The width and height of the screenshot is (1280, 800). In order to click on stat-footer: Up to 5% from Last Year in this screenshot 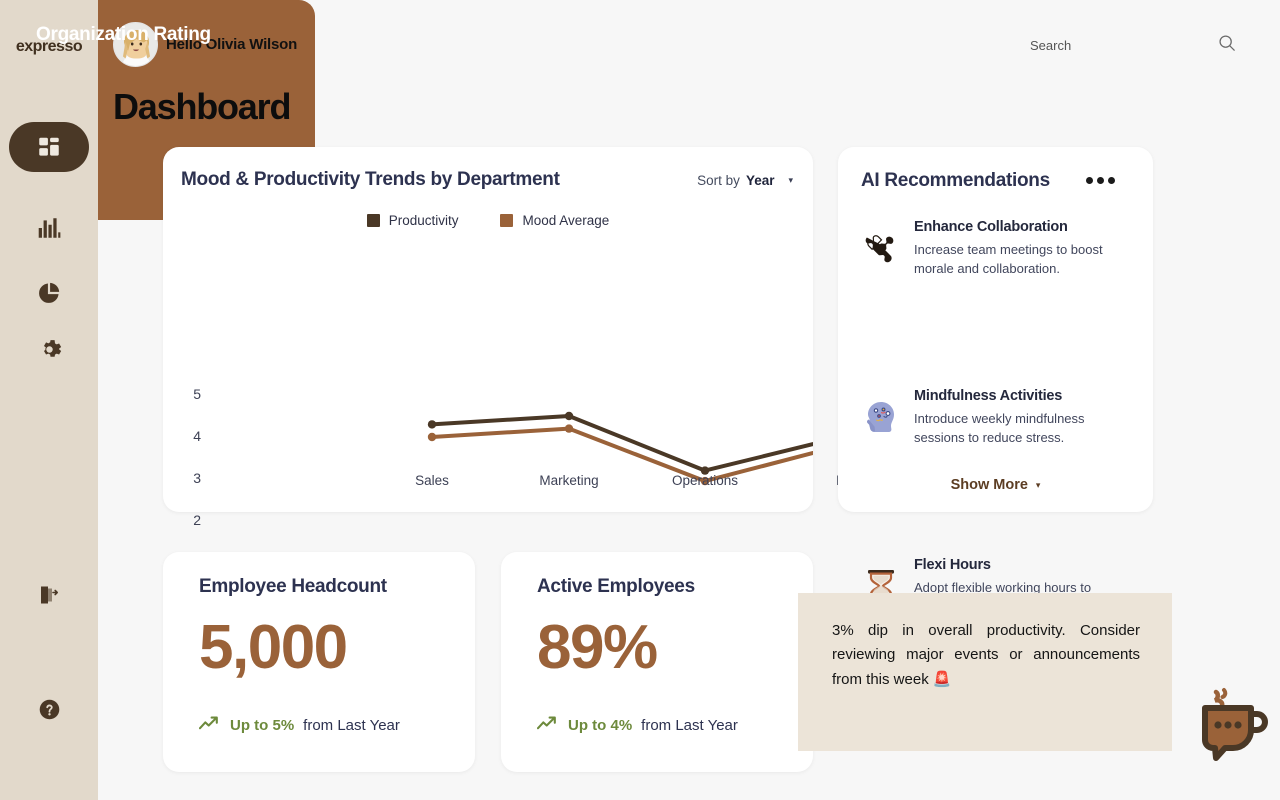, I will do `click(299, 725)`.